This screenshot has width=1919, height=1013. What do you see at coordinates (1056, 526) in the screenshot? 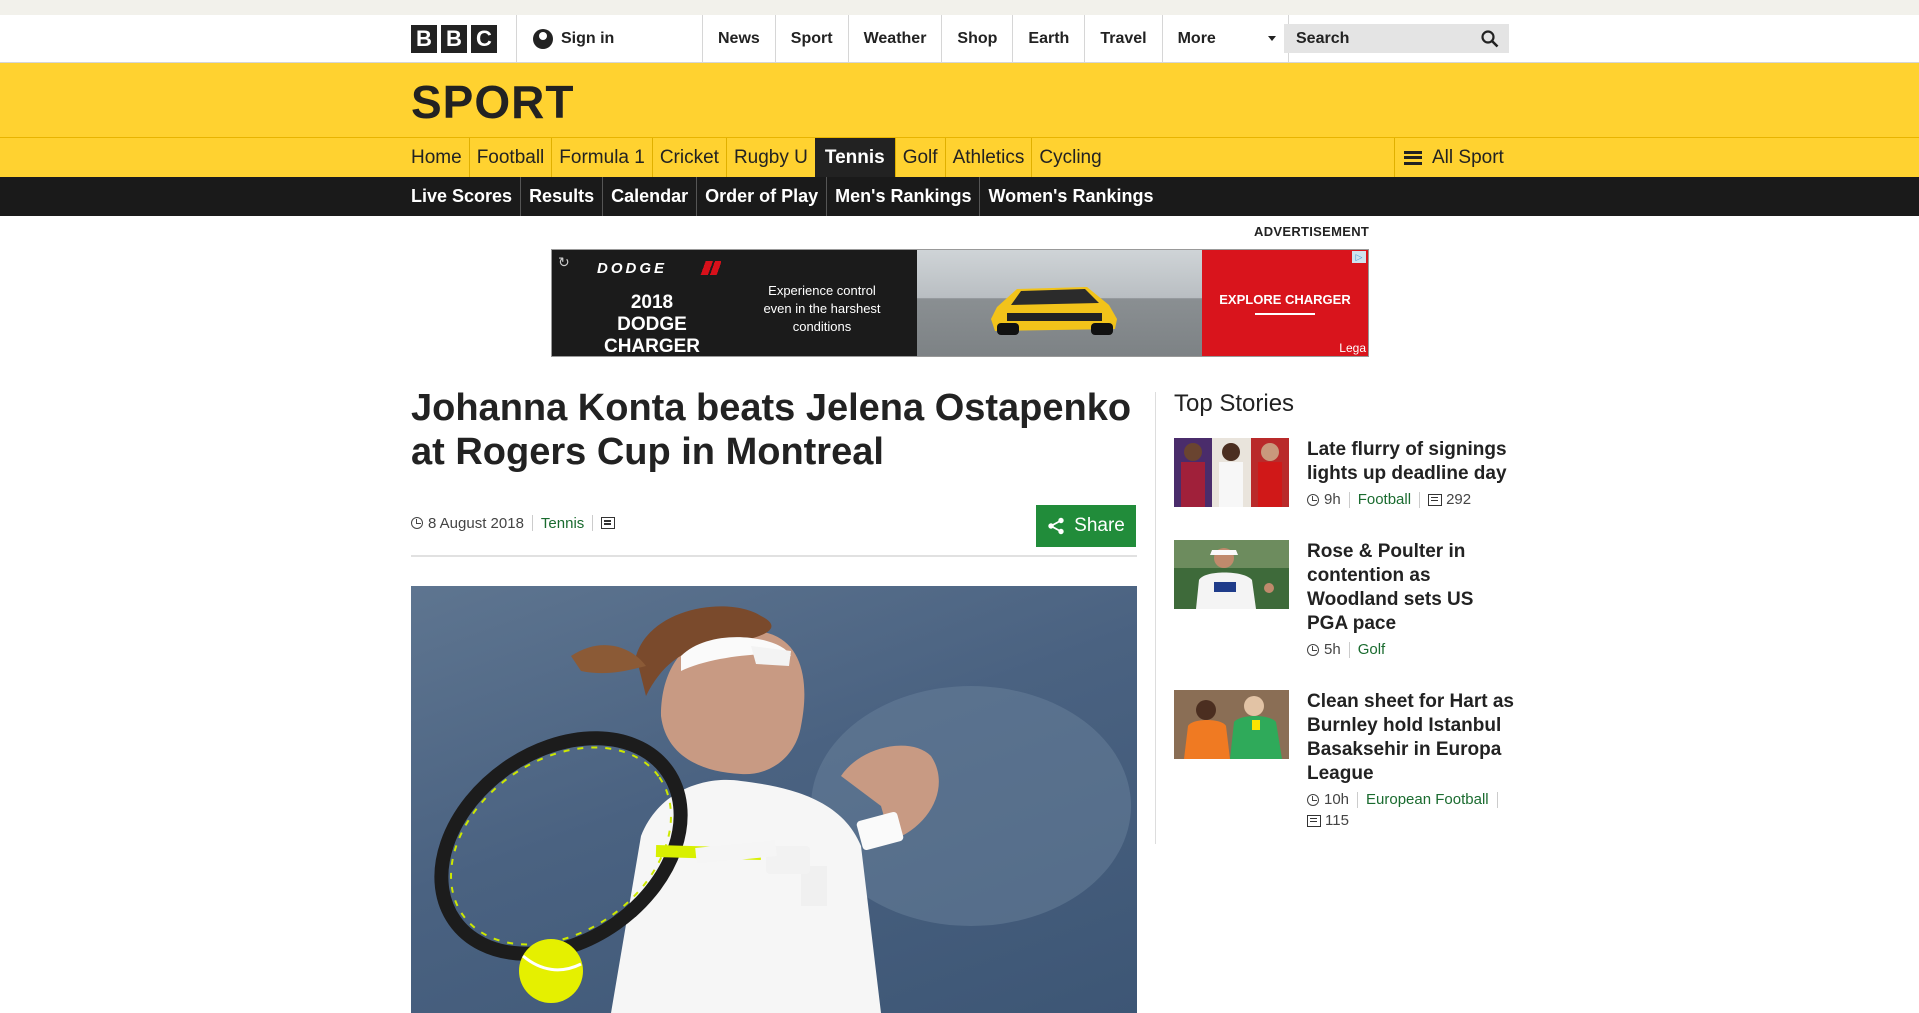
I see `share-icon` at bounding box center [1056, 526].